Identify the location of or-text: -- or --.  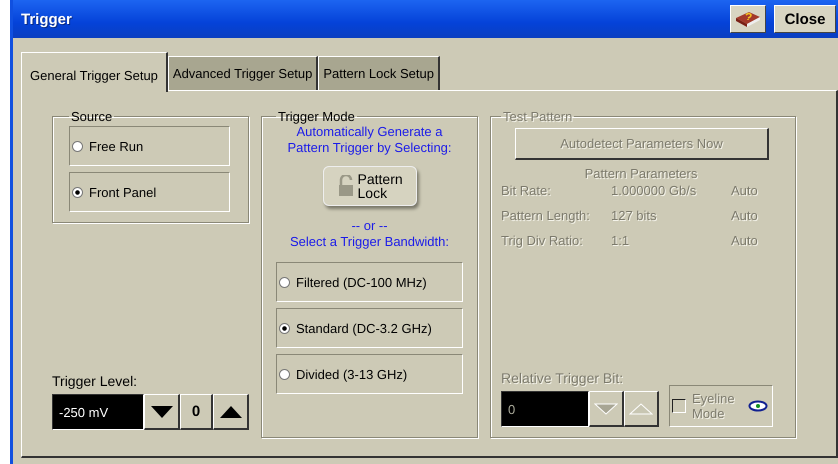
(369, 226).